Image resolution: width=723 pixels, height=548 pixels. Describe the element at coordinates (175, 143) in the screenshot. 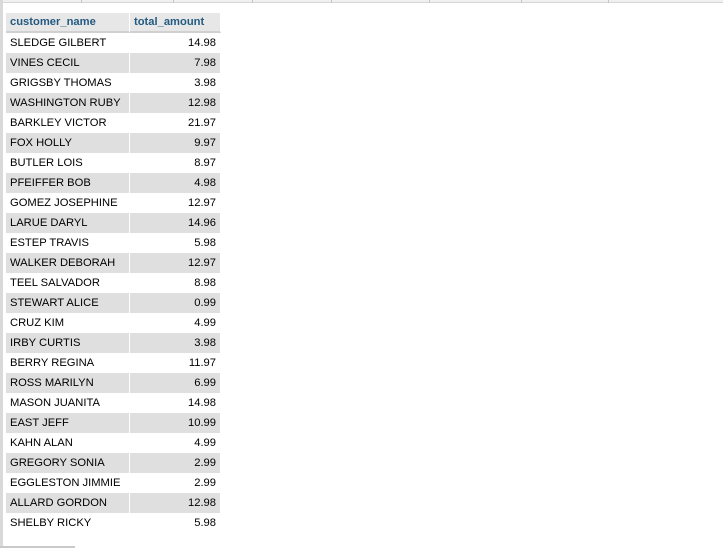

I see `total-amount-cell: 9.97` at that location.